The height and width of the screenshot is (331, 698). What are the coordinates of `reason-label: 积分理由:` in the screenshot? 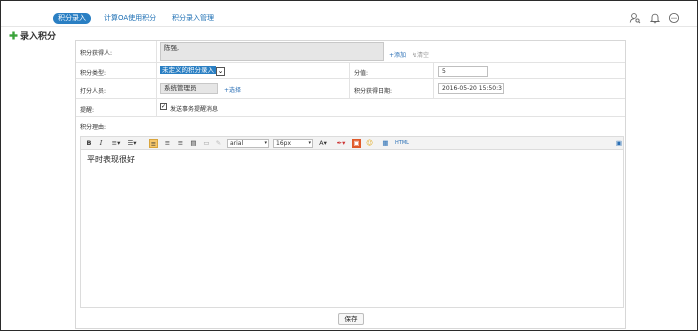 It's located at (93, 127).